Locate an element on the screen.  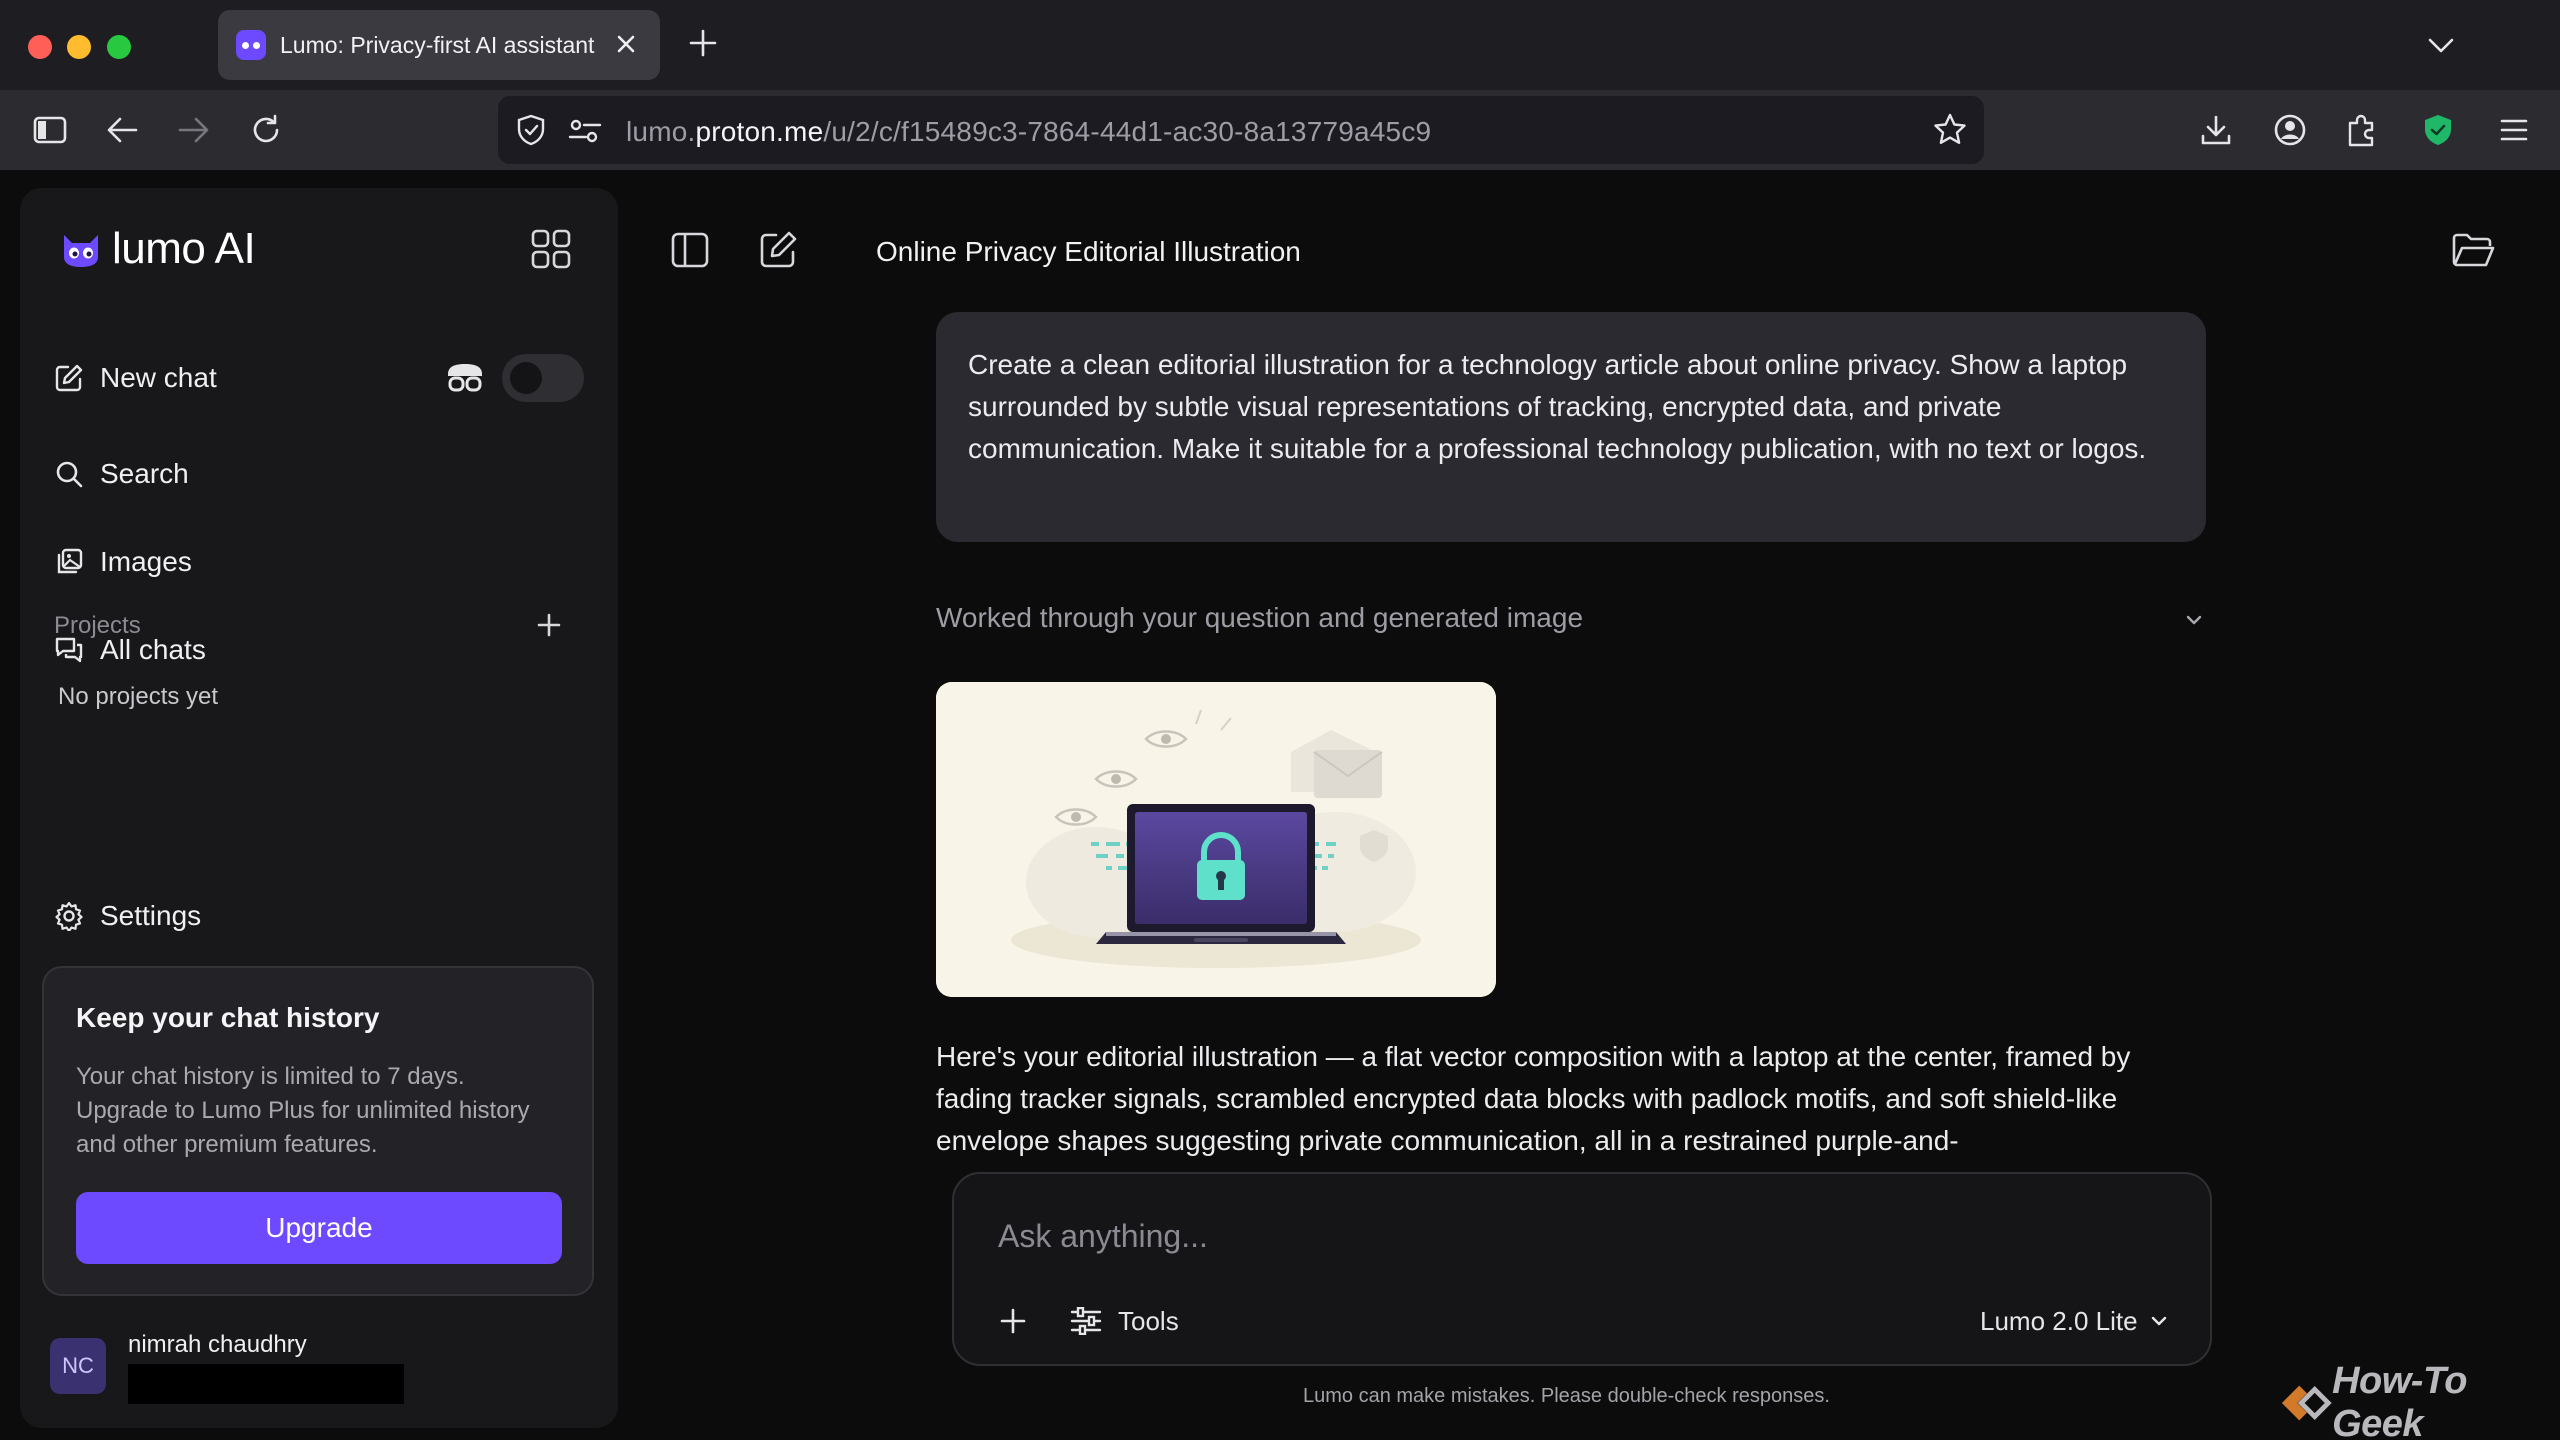
projects-heading: Projects is located at coordinates (97, 625).